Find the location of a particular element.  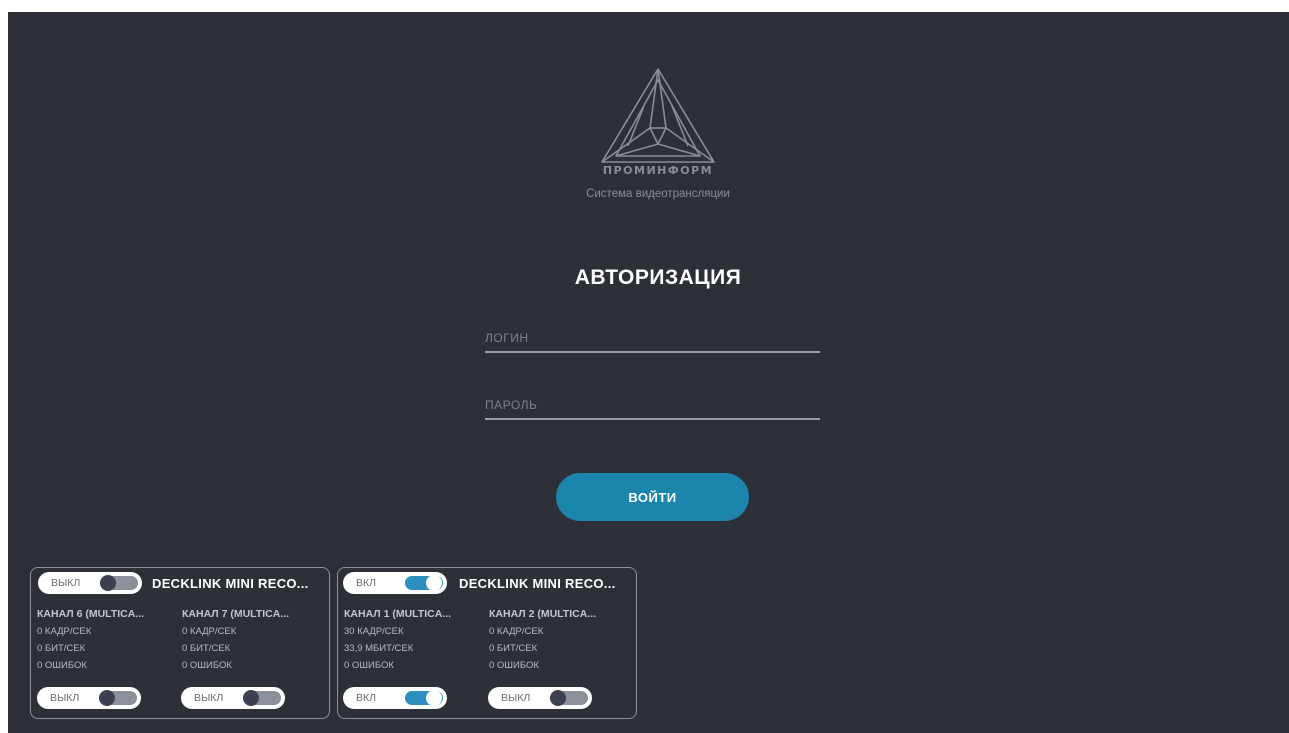

login-input is located at coordinates (652, 339).